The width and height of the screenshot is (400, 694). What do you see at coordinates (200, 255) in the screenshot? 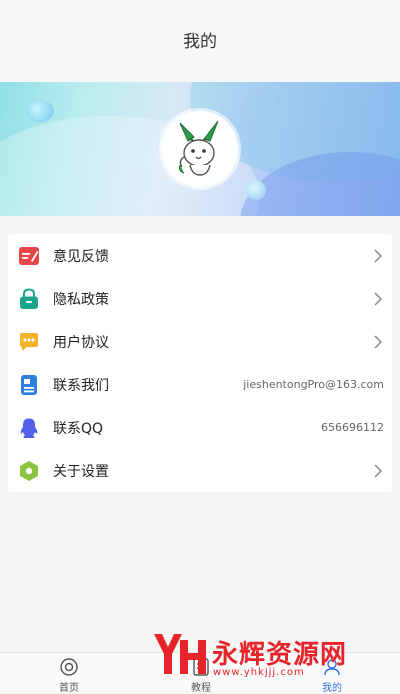
I see `menu-item-feedback: 意见反馈` at bounding box center [200, 255].